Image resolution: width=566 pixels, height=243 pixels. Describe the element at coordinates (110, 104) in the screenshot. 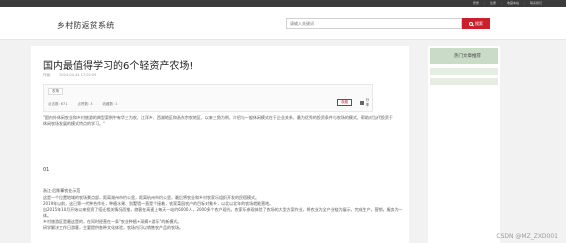

I see `collect-count: 收藏数: 1` at that location.